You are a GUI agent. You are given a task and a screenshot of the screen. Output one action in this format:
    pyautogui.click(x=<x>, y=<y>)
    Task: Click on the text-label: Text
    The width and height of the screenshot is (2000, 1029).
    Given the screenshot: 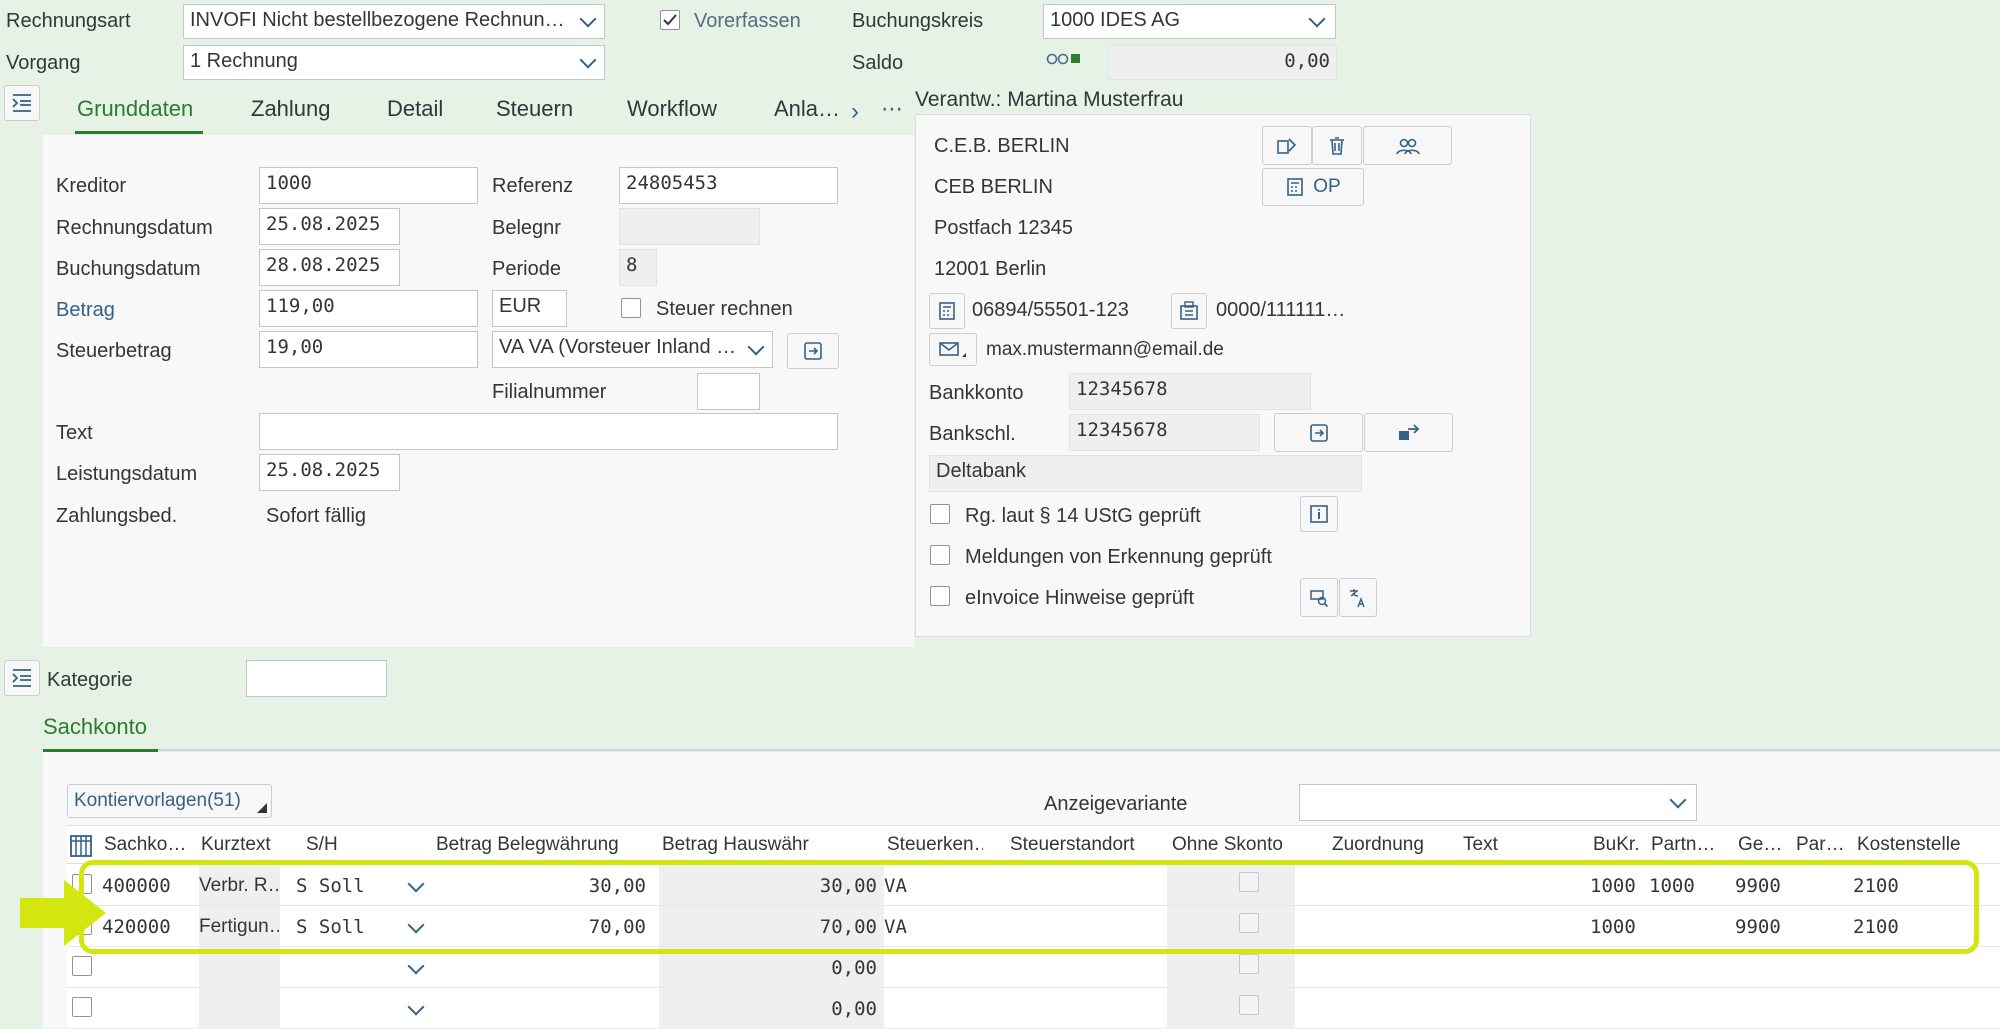 What is the action you would take?
    pyautogui.click(x=74, y=433)
    